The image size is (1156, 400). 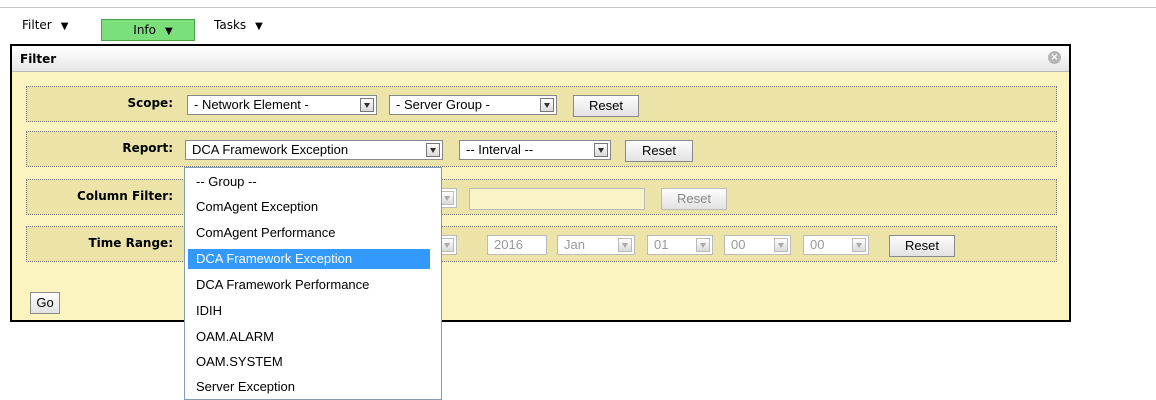 What do you see at coordinates (443, 104) in the screenshot?
I see `server-group-value: - Server Group -` at bounding box center [443, 104].